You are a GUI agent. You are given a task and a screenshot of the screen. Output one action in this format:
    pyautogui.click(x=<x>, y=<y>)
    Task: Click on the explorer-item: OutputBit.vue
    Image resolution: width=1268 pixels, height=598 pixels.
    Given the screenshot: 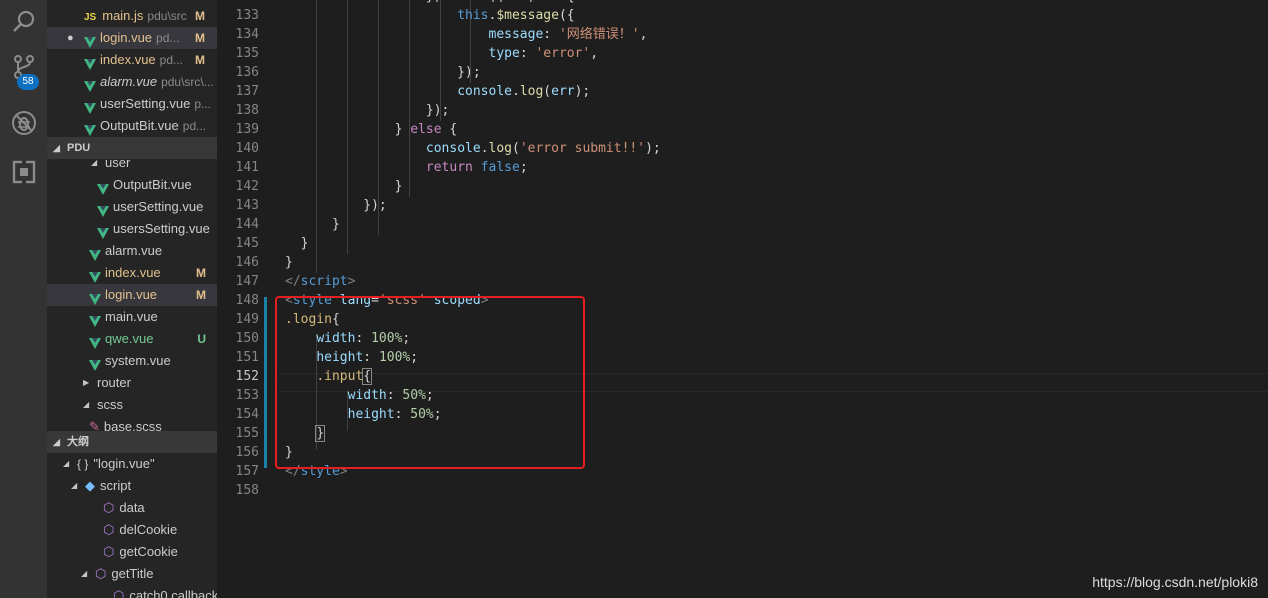 What is the action you would take?
    pyautogui.click(x=132, y=185)
    